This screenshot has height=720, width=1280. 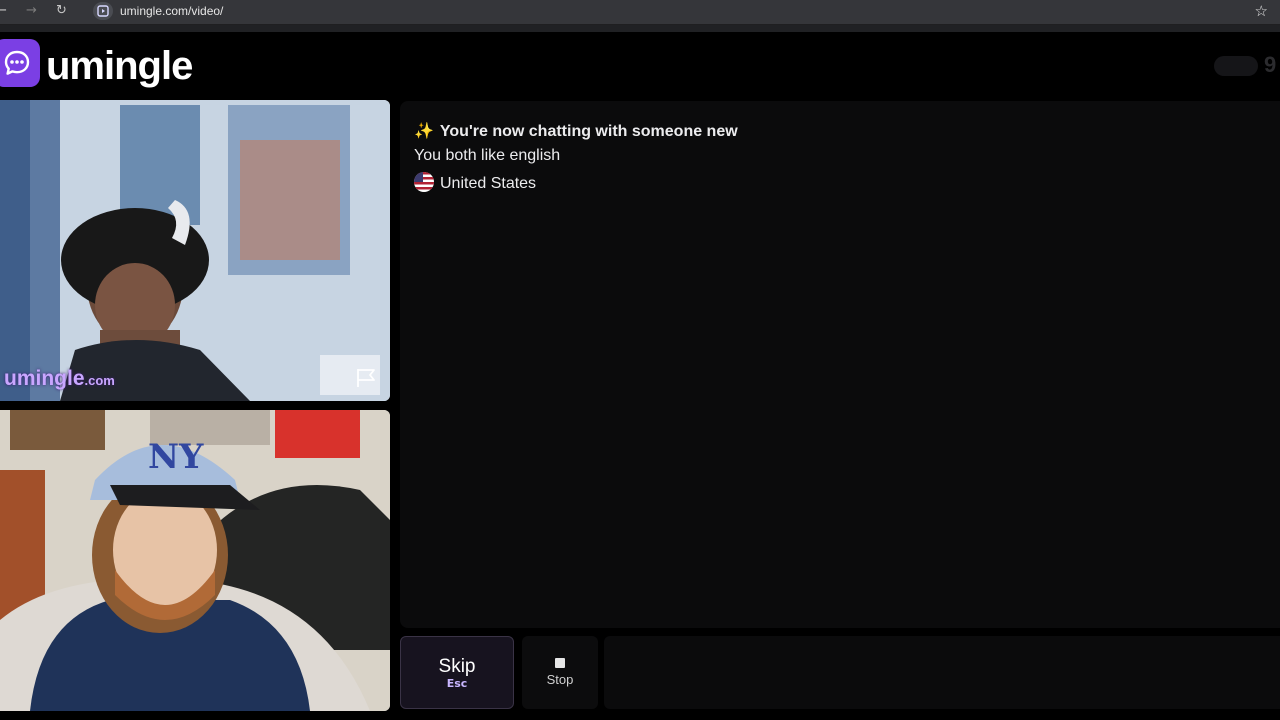 What do you see at coordinates (424, 182) in the screenshot?
I see `us-flag-icon` at bounding box center [424, 182].